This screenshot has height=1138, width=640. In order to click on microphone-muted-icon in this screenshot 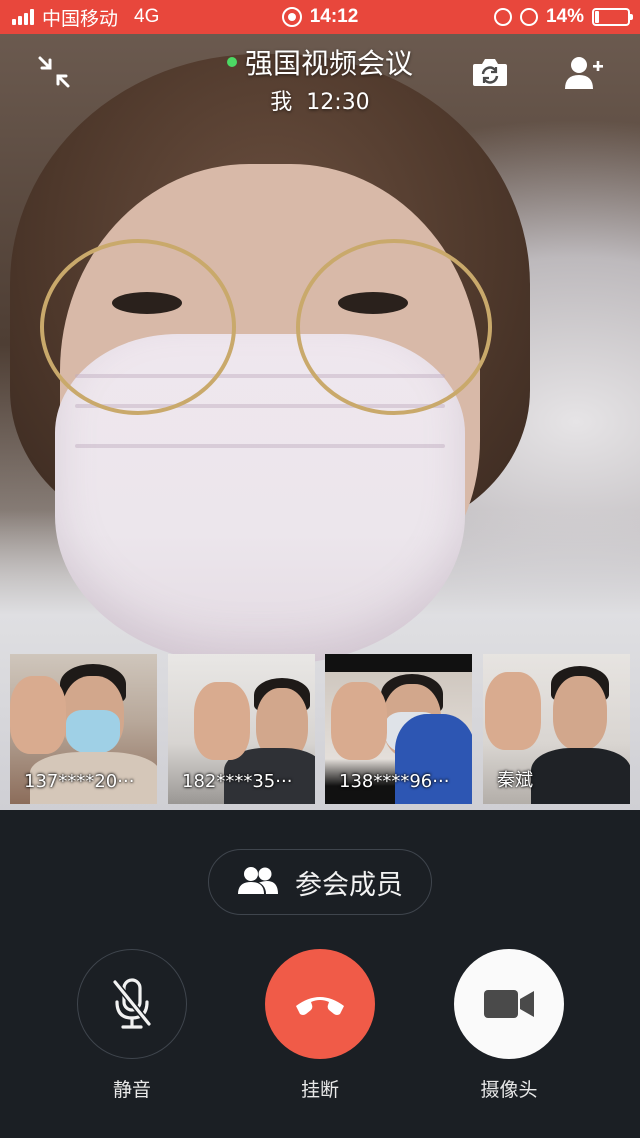, I will do `click(132, 1003)`.